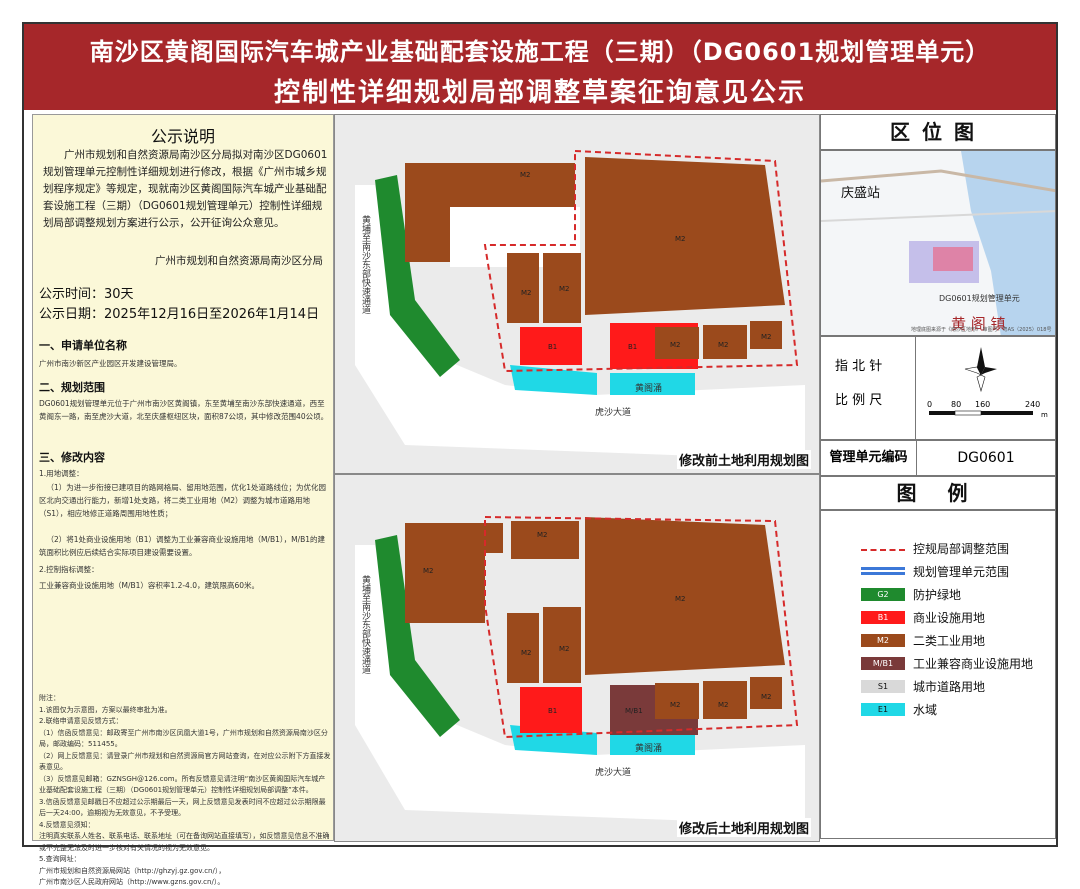 The width and height of the screenshot is (1080, 889). What do you see at coordinates (680, 239) in the screenshot?
I see `label-m2-large: M2` at bounding box center [680, 239].